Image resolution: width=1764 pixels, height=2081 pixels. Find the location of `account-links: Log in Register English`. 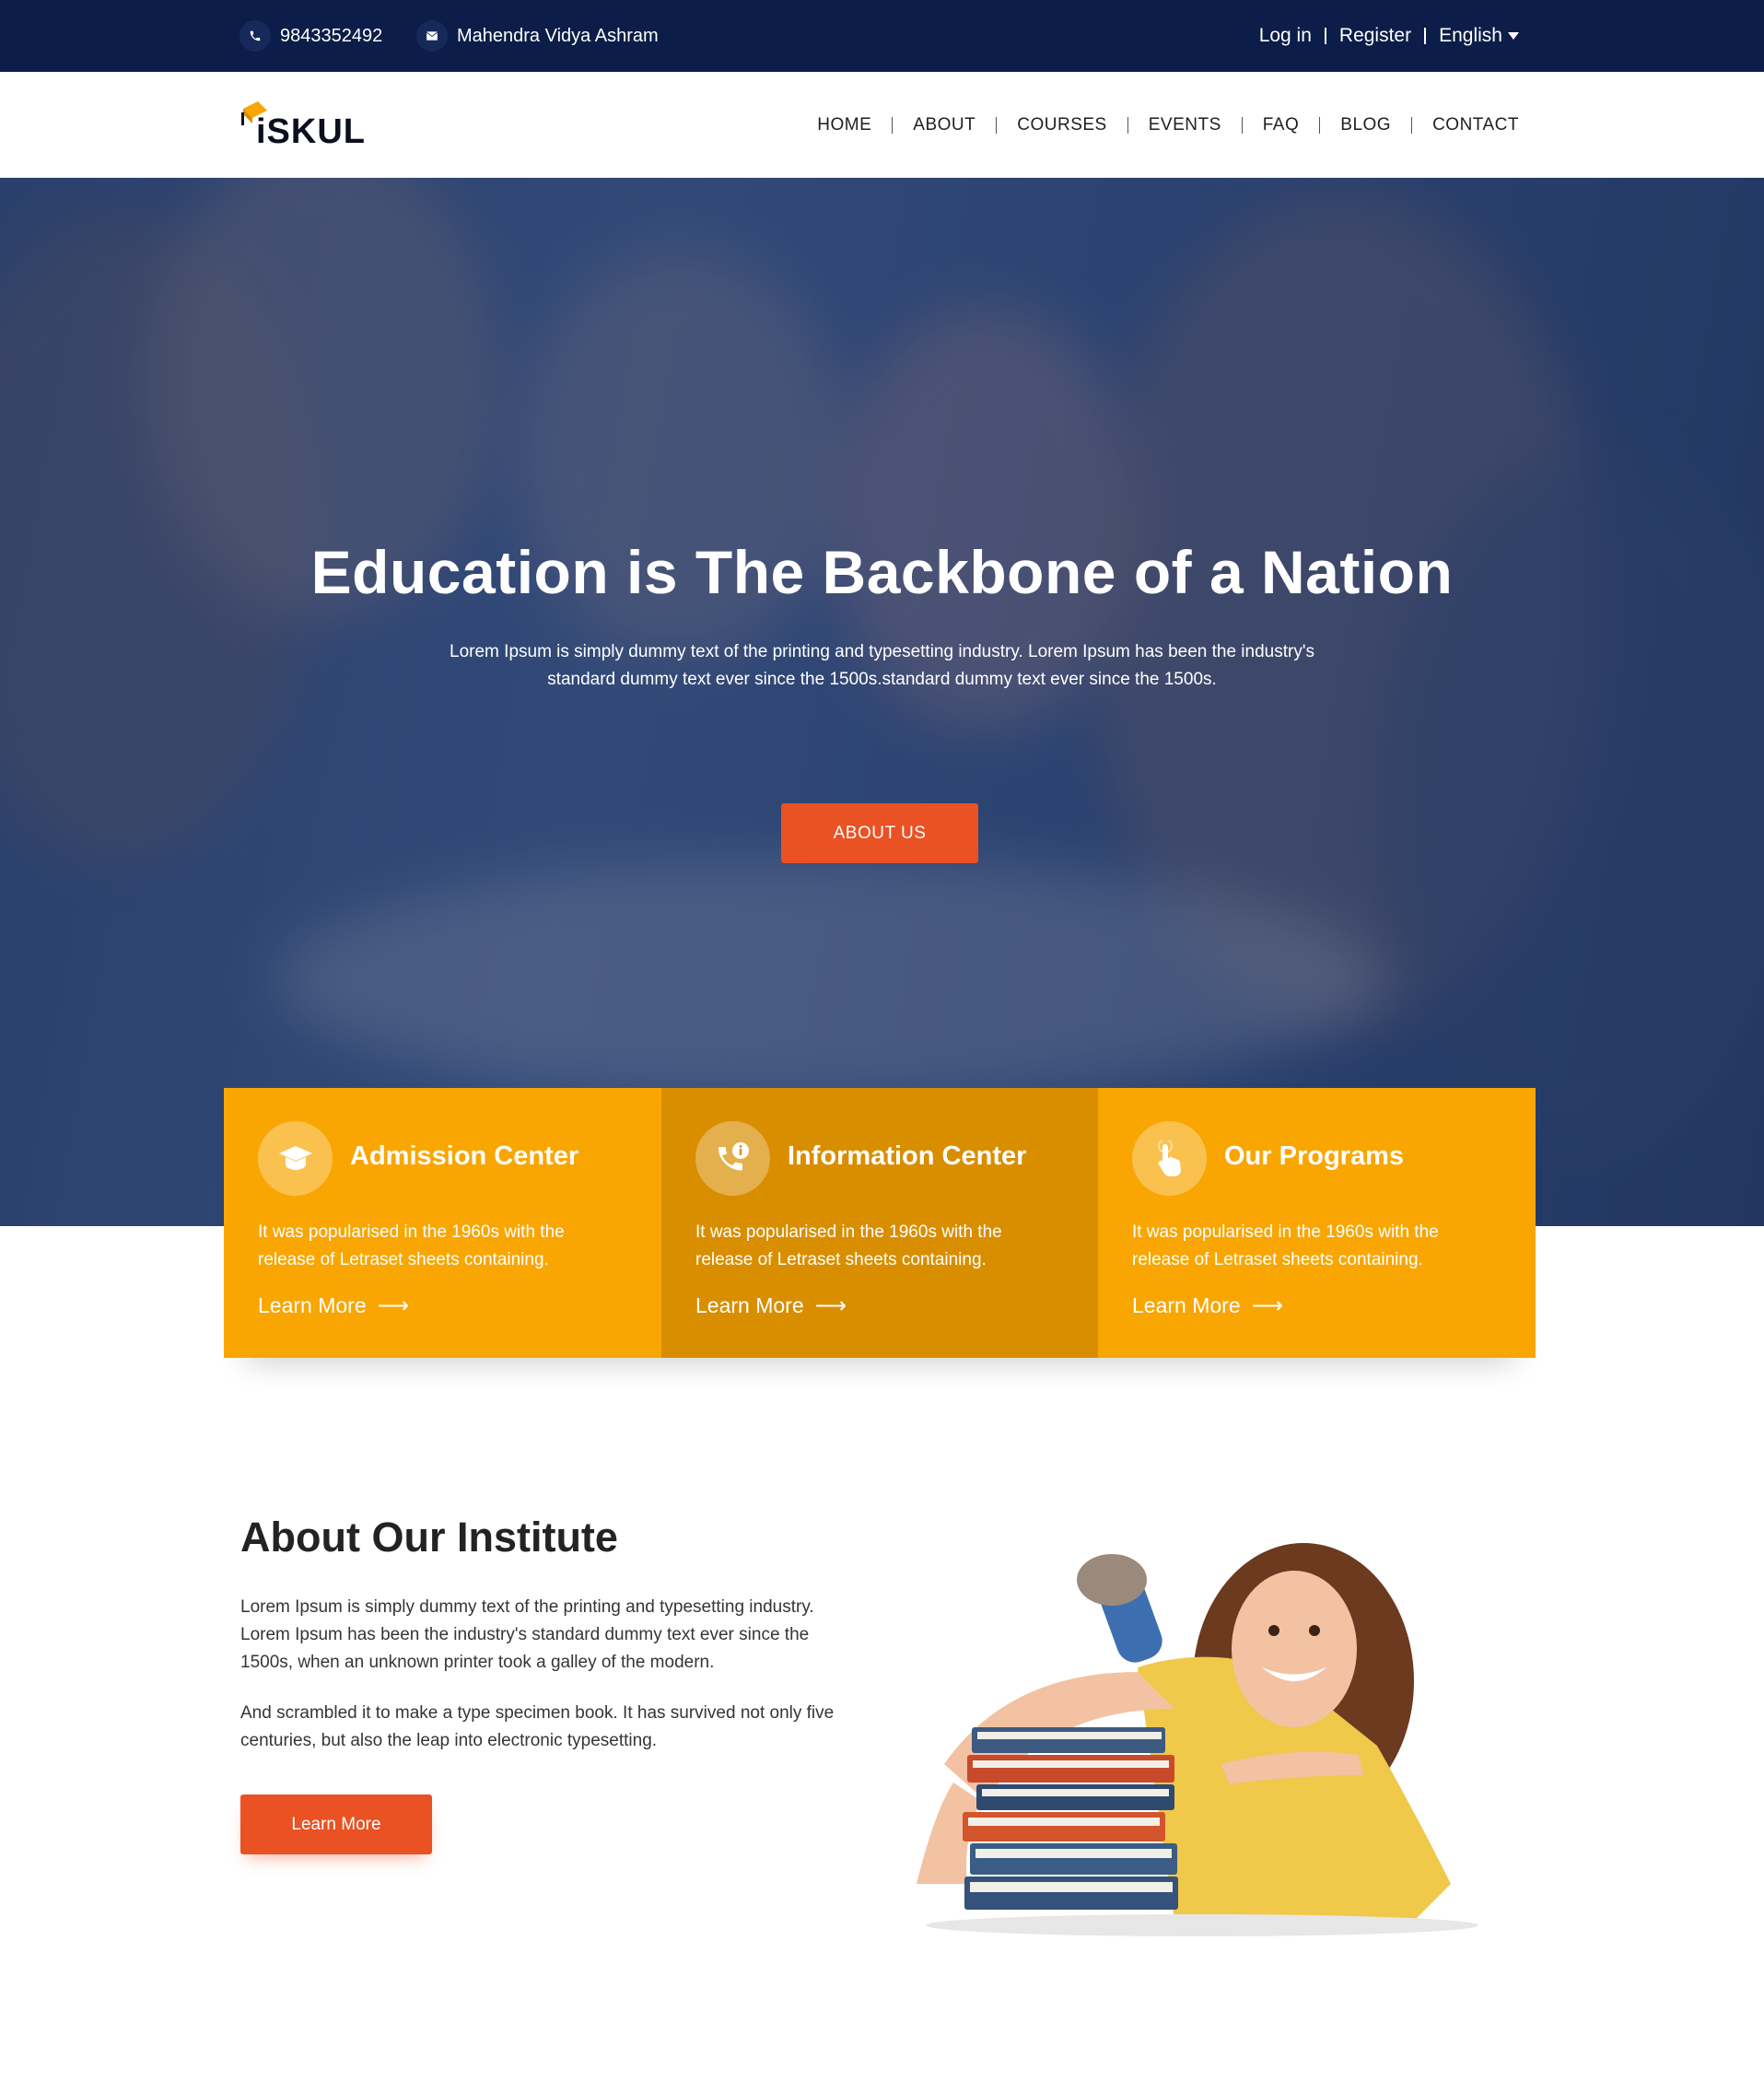

account-links: Log in Register English is located at coordinates (1389, 36).